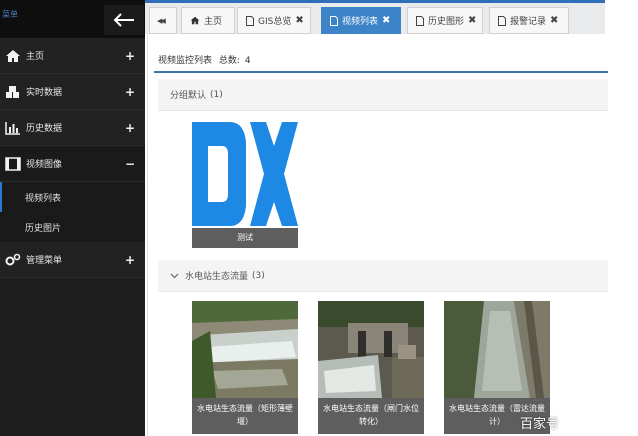 This screenshot has height=436, width=638. What do you see at coordinates (72, 227) in the screenshot?
I see `sidebar-subitem-history-pictures: 历史图片` at bounding box center [72, 227].